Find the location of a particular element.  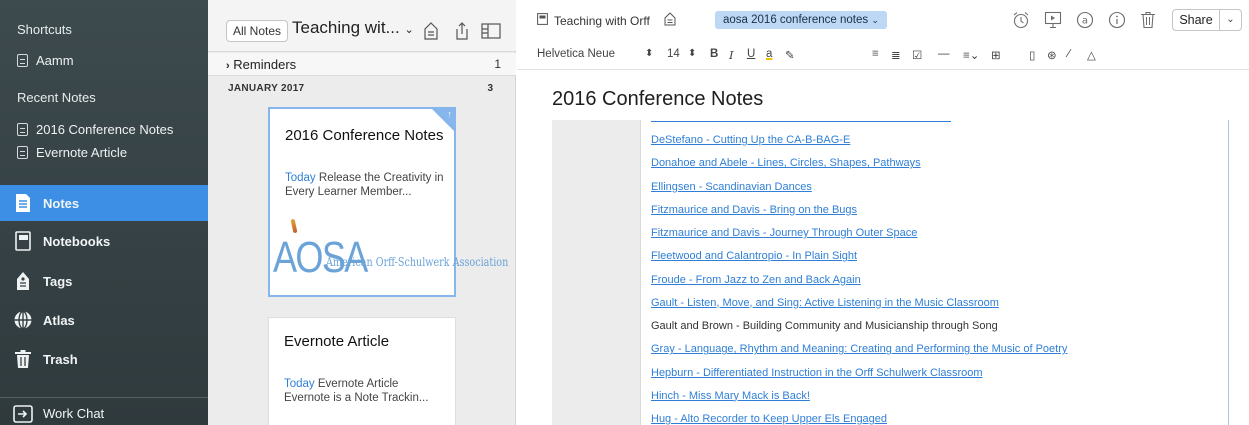

share-label: Share is located at coordinates (1196, 20).